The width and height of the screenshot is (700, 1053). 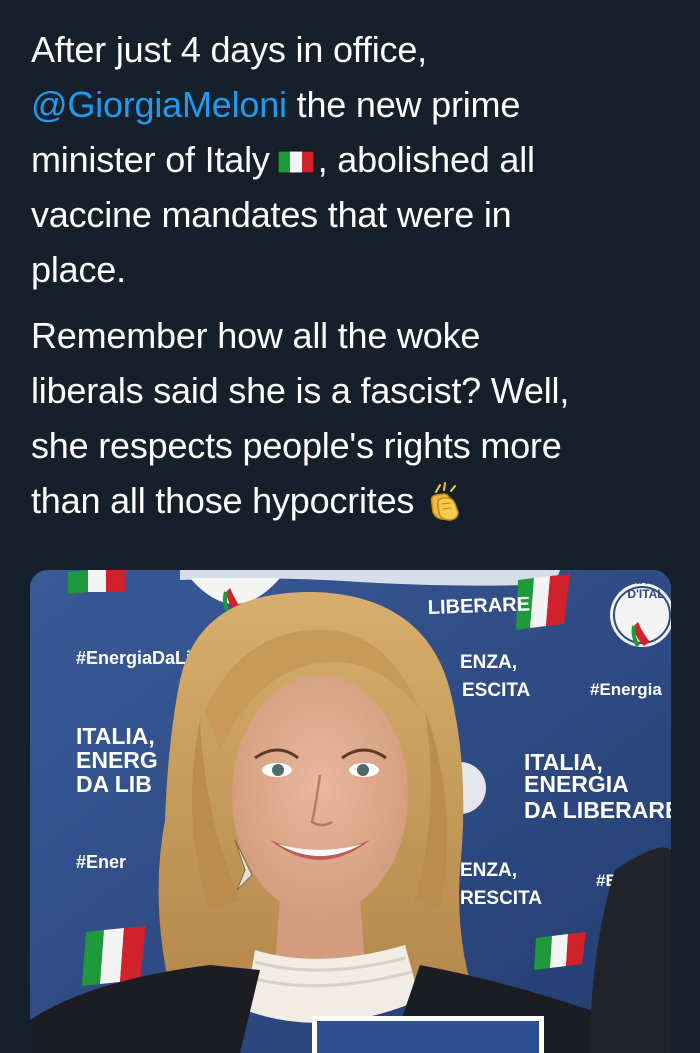 I want to click on backdrop-hashtag: #Energia, so click(x=626, y=689).